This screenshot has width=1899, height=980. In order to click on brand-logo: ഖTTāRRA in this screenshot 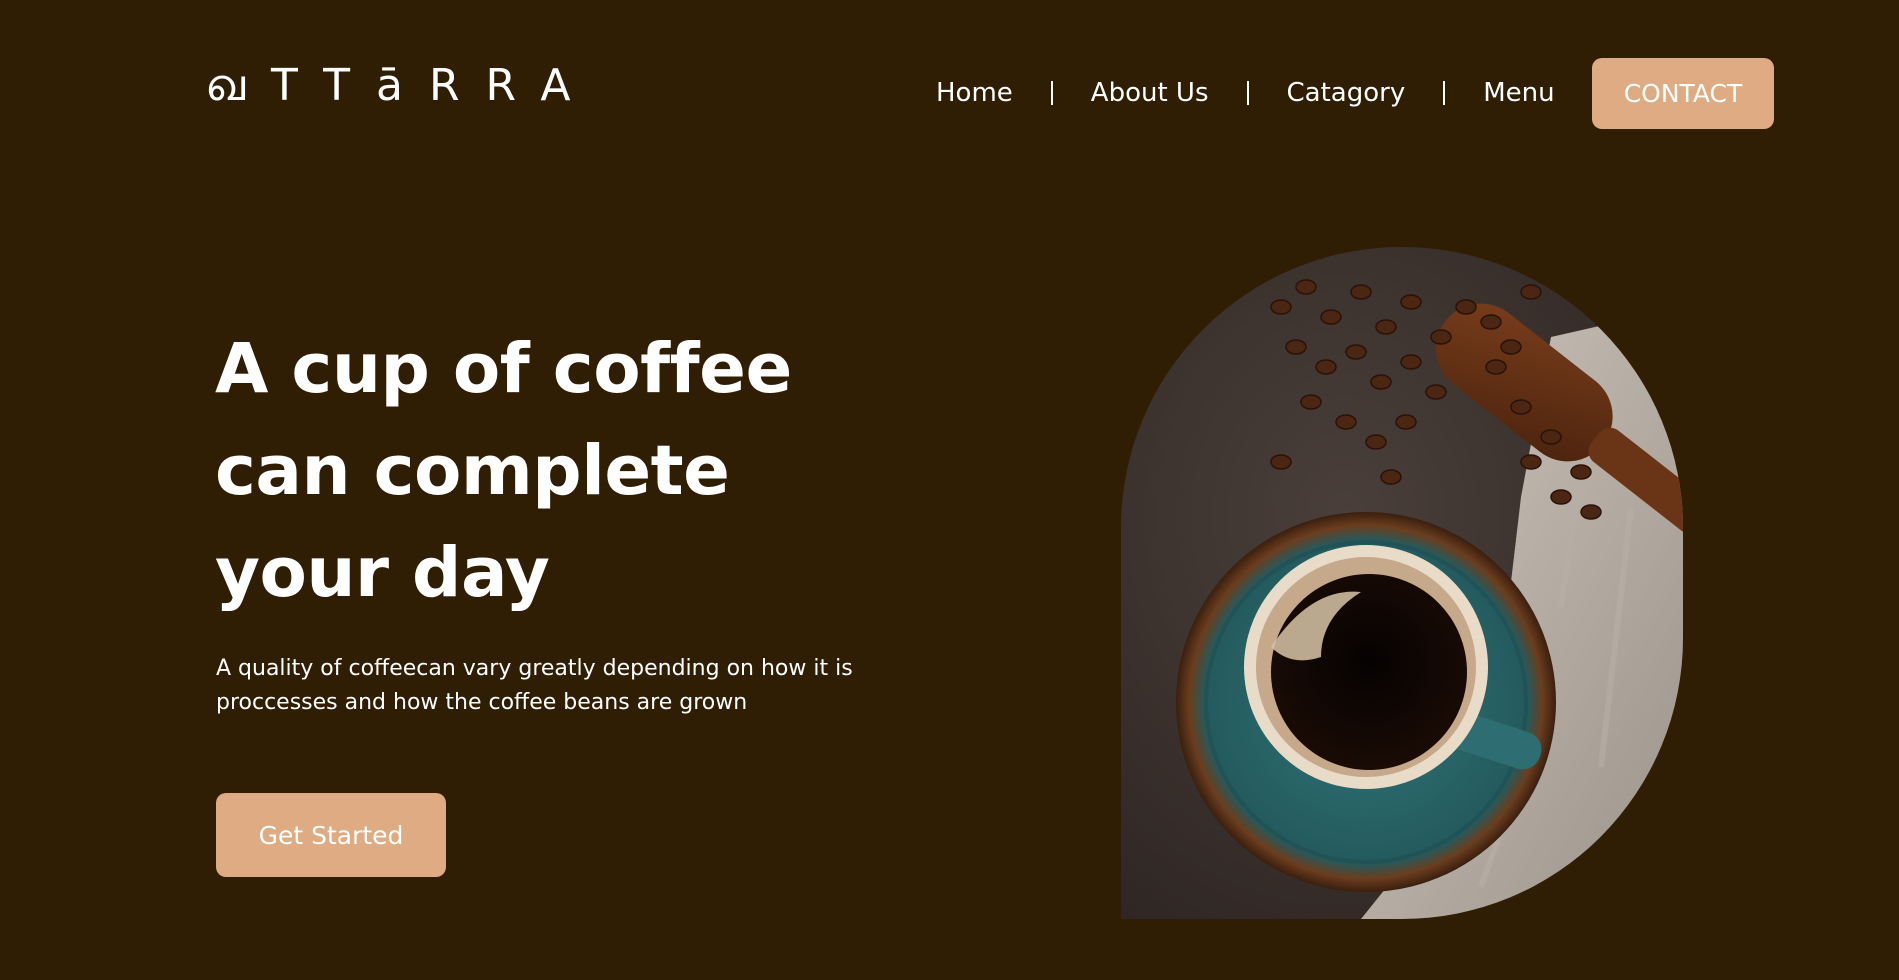, I will do `click(400, 86)`.